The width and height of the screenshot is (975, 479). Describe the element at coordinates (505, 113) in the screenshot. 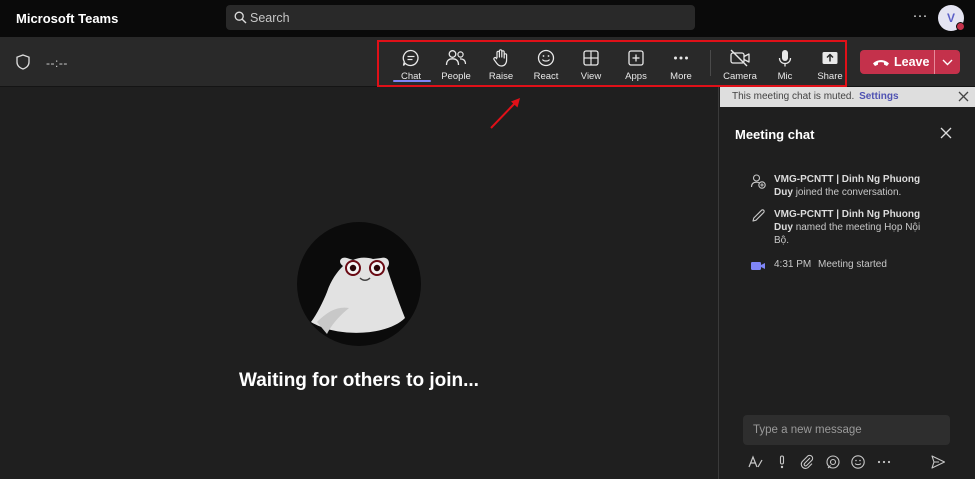

I see `annotation-arrow-icon` at that location.